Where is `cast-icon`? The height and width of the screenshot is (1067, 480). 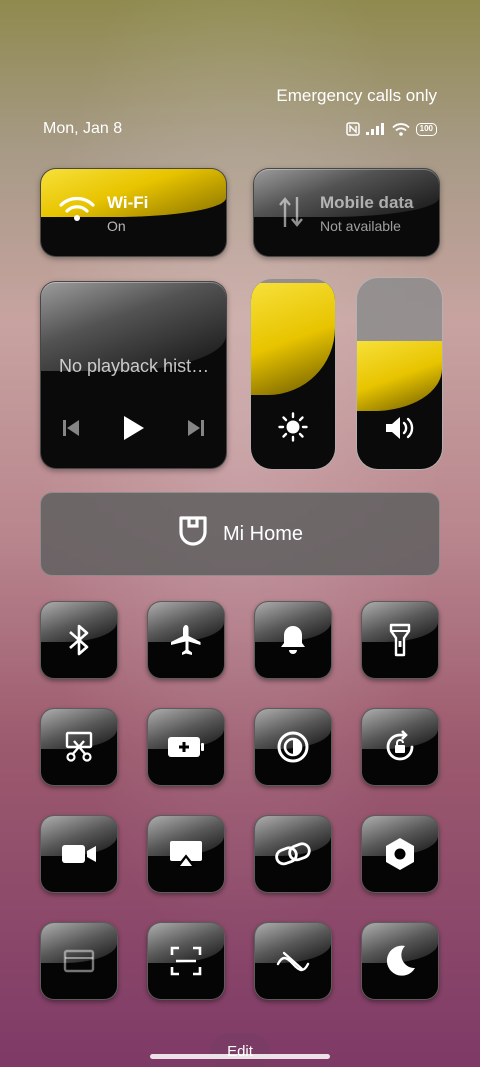
cast-icon is located at coordinates (186, 854).